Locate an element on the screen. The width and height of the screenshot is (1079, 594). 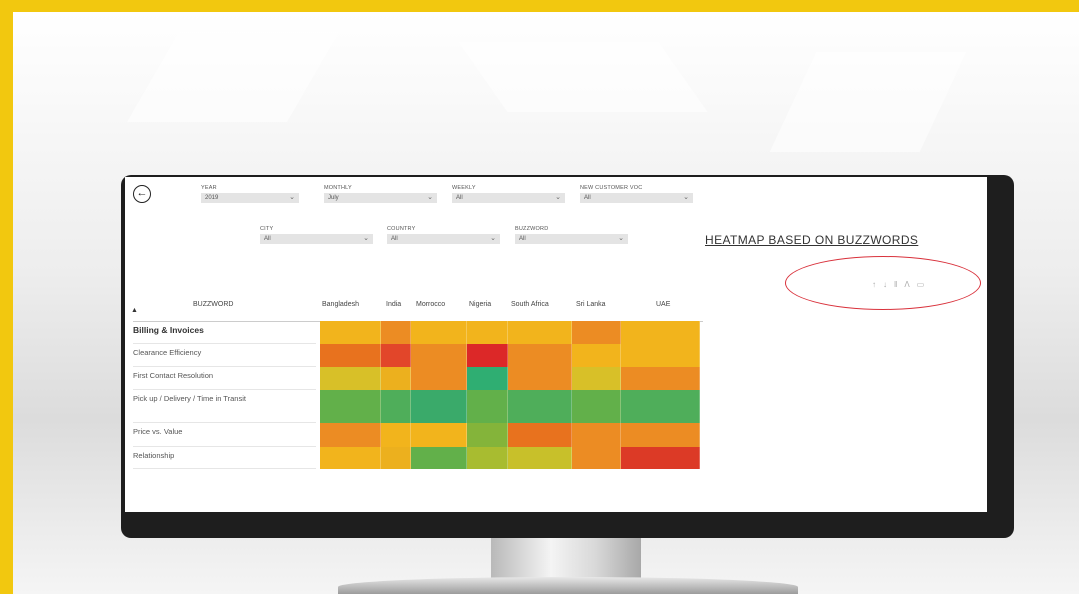
filter-label: YEAR is located at coordinates (209, 188).